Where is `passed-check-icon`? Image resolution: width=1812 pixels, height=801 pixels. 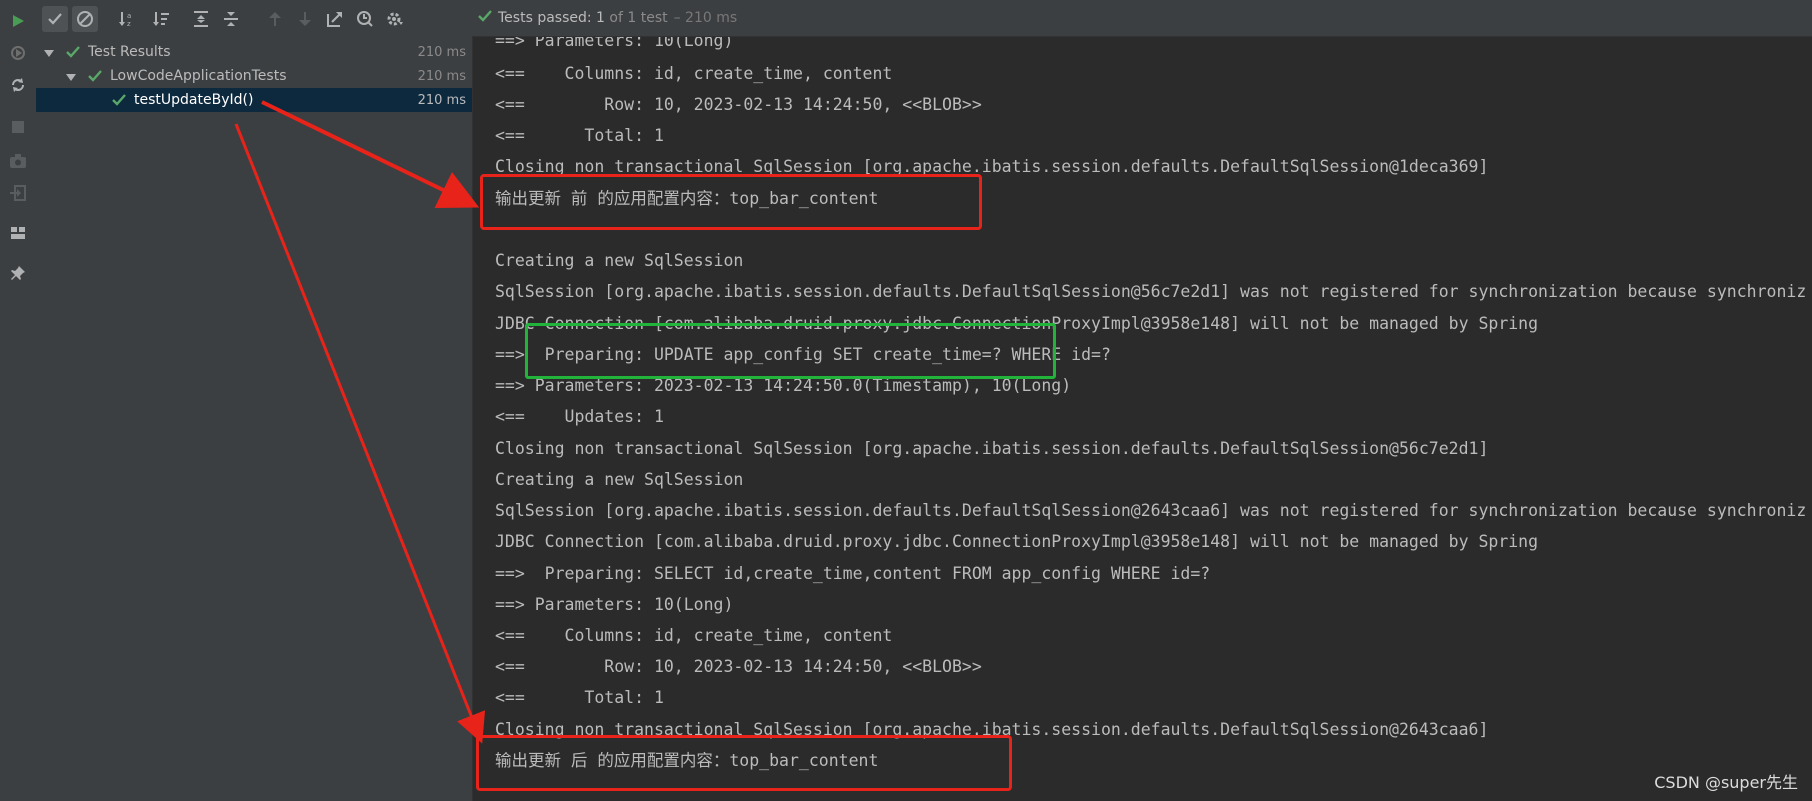 passed-check-icon is located at coordinates (485, 18).